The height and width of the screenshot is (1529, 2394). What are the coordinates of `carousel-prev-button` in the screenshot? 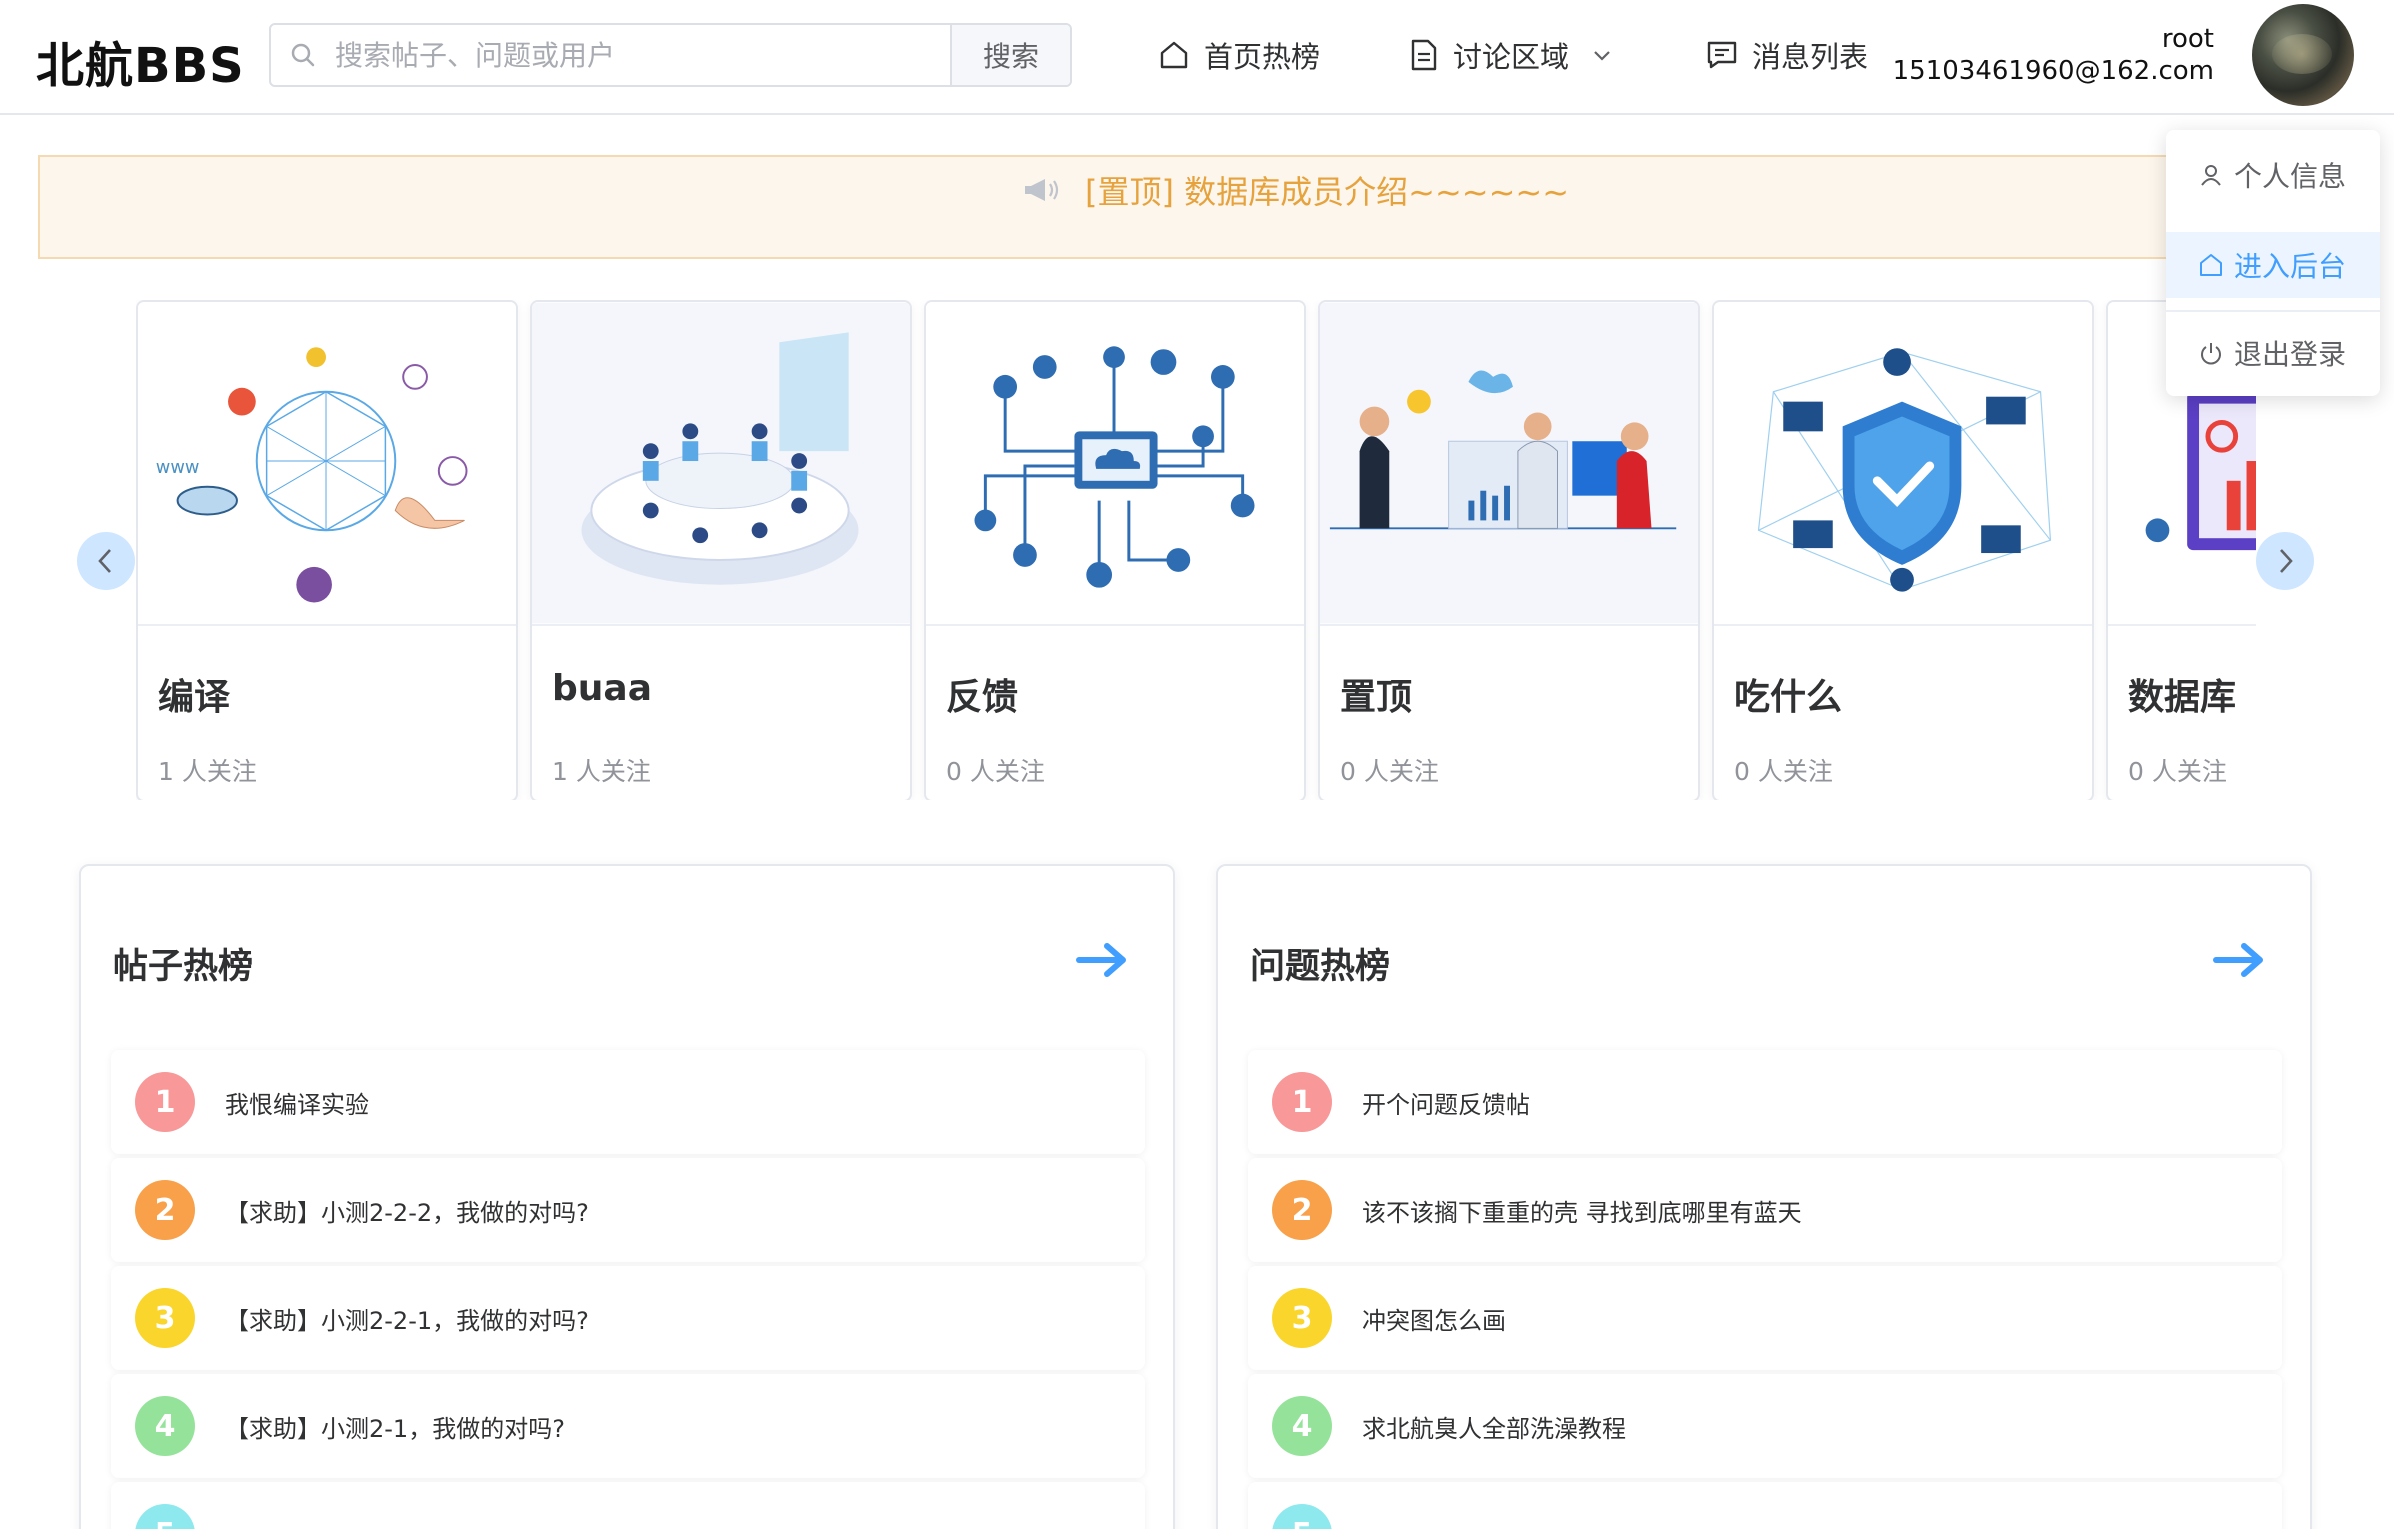 It's located at (106, 561).